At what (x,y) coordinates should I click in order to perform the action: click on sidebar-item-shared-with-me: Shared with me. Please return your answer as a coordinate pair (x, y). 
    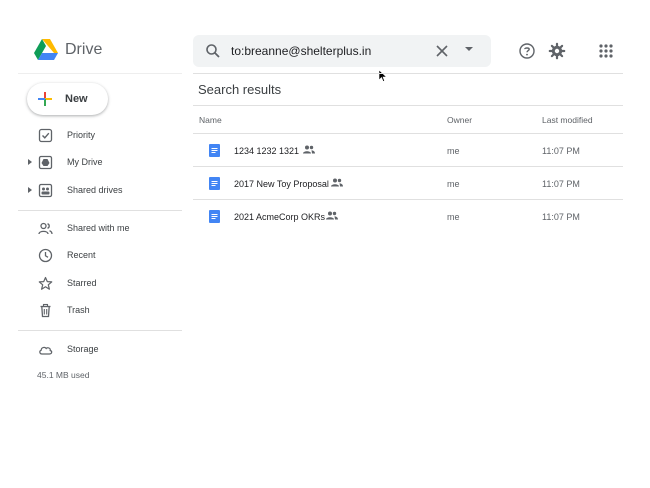
    Looking at the image, I should click on (100, 229).